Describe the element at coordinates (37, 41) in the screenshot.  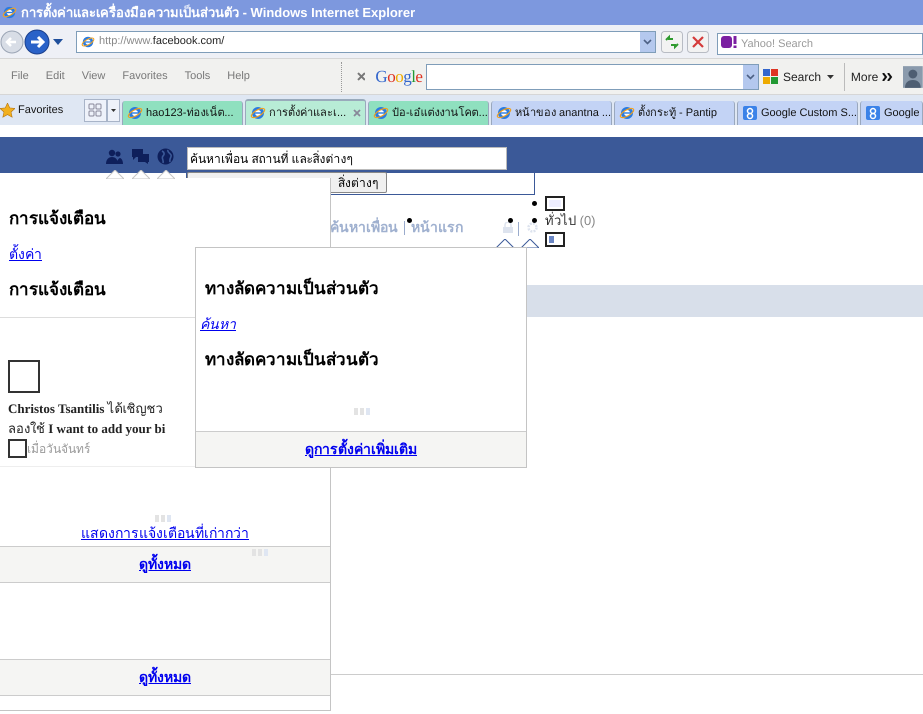
I see `forward-button` at that location.